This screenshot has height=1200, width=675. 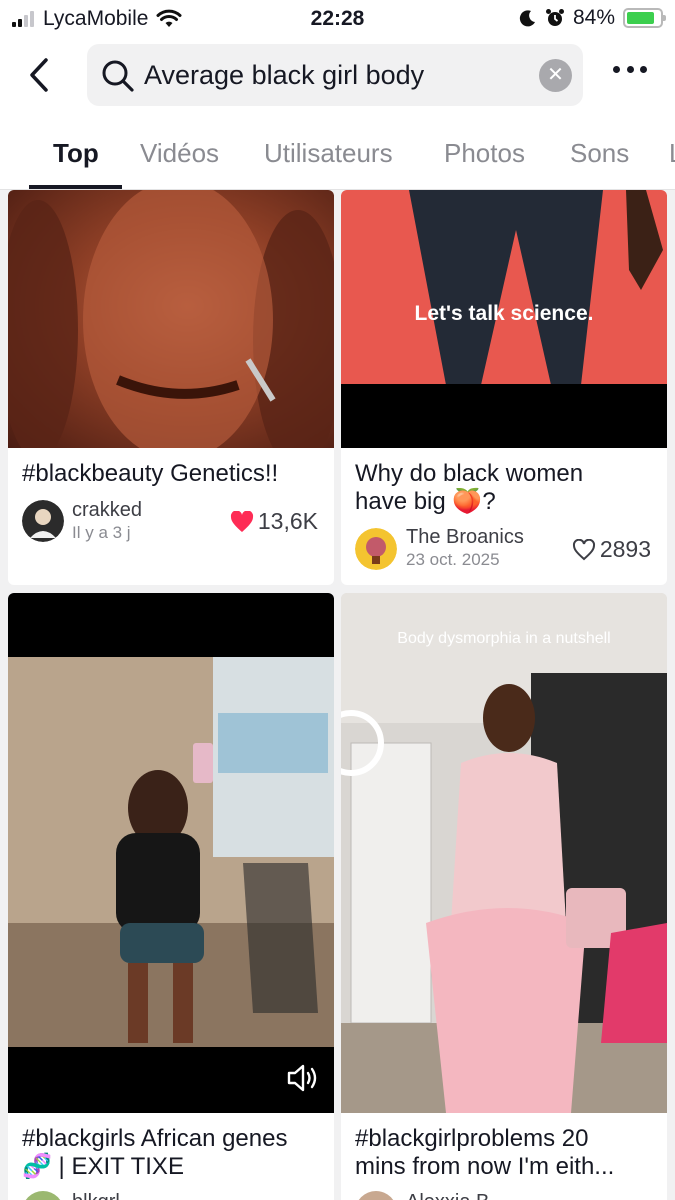 What do you see at coordinates (101, 532) in the screenshot?
I see `post-date: Il y a 3 j` at bounding box center [101, 532].